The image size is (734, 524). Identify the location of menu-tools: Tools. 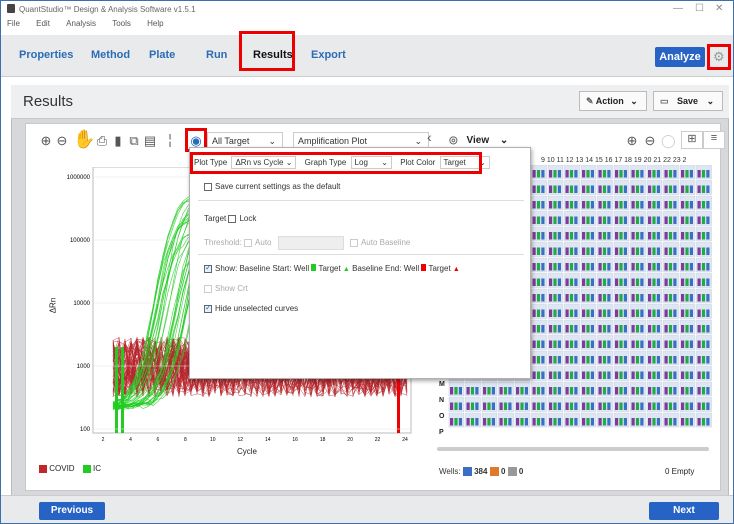
(121, 23).